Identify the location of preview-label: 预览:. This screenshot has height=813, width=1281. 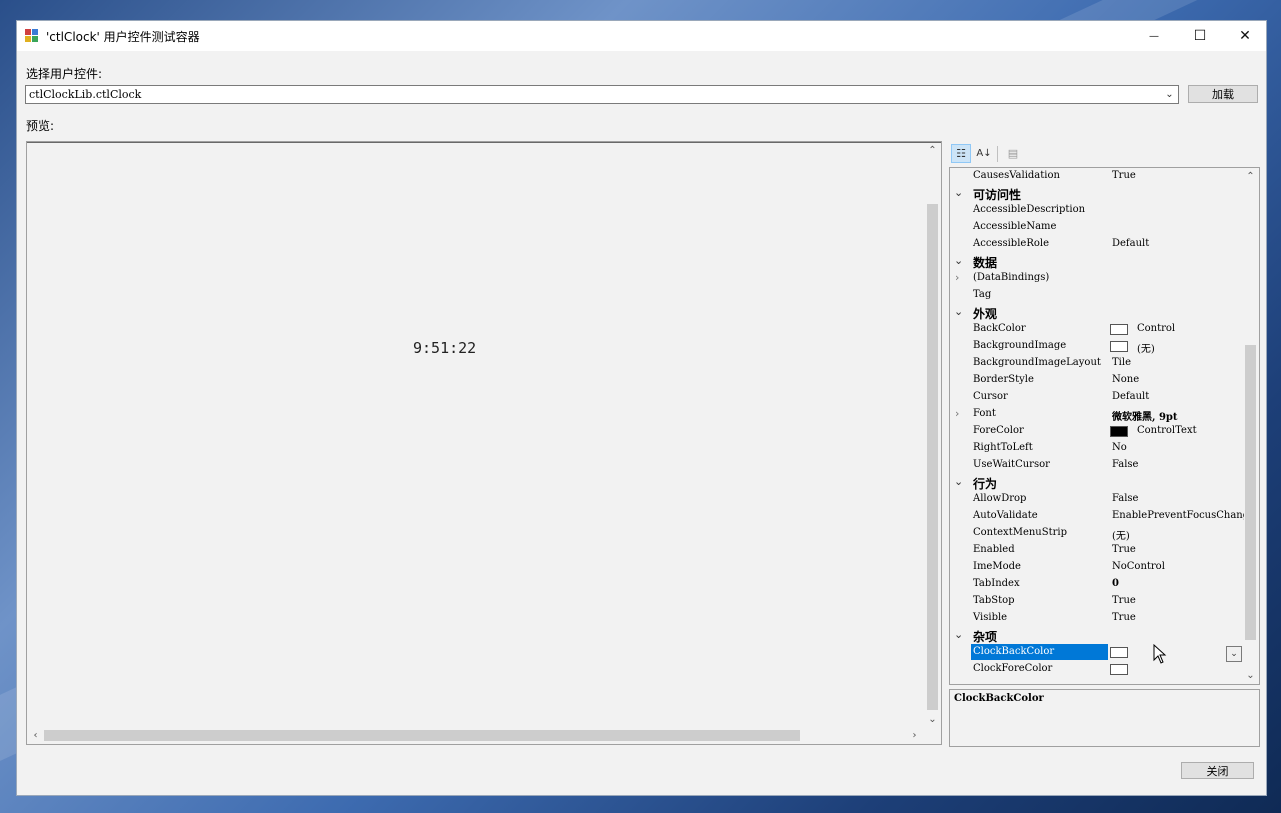
(40, 126).